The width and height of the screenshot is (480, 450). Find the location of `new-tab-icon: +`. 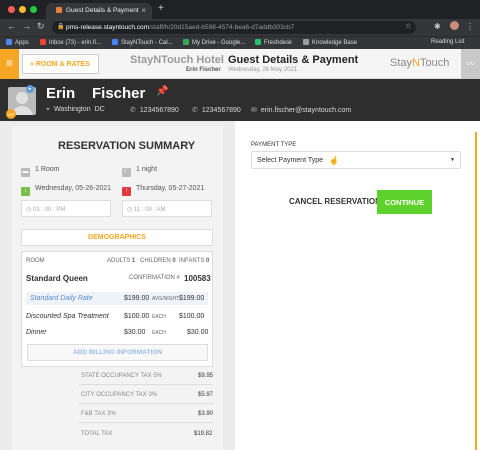

new-tab-icon: + is located at coordinates (161, 8).